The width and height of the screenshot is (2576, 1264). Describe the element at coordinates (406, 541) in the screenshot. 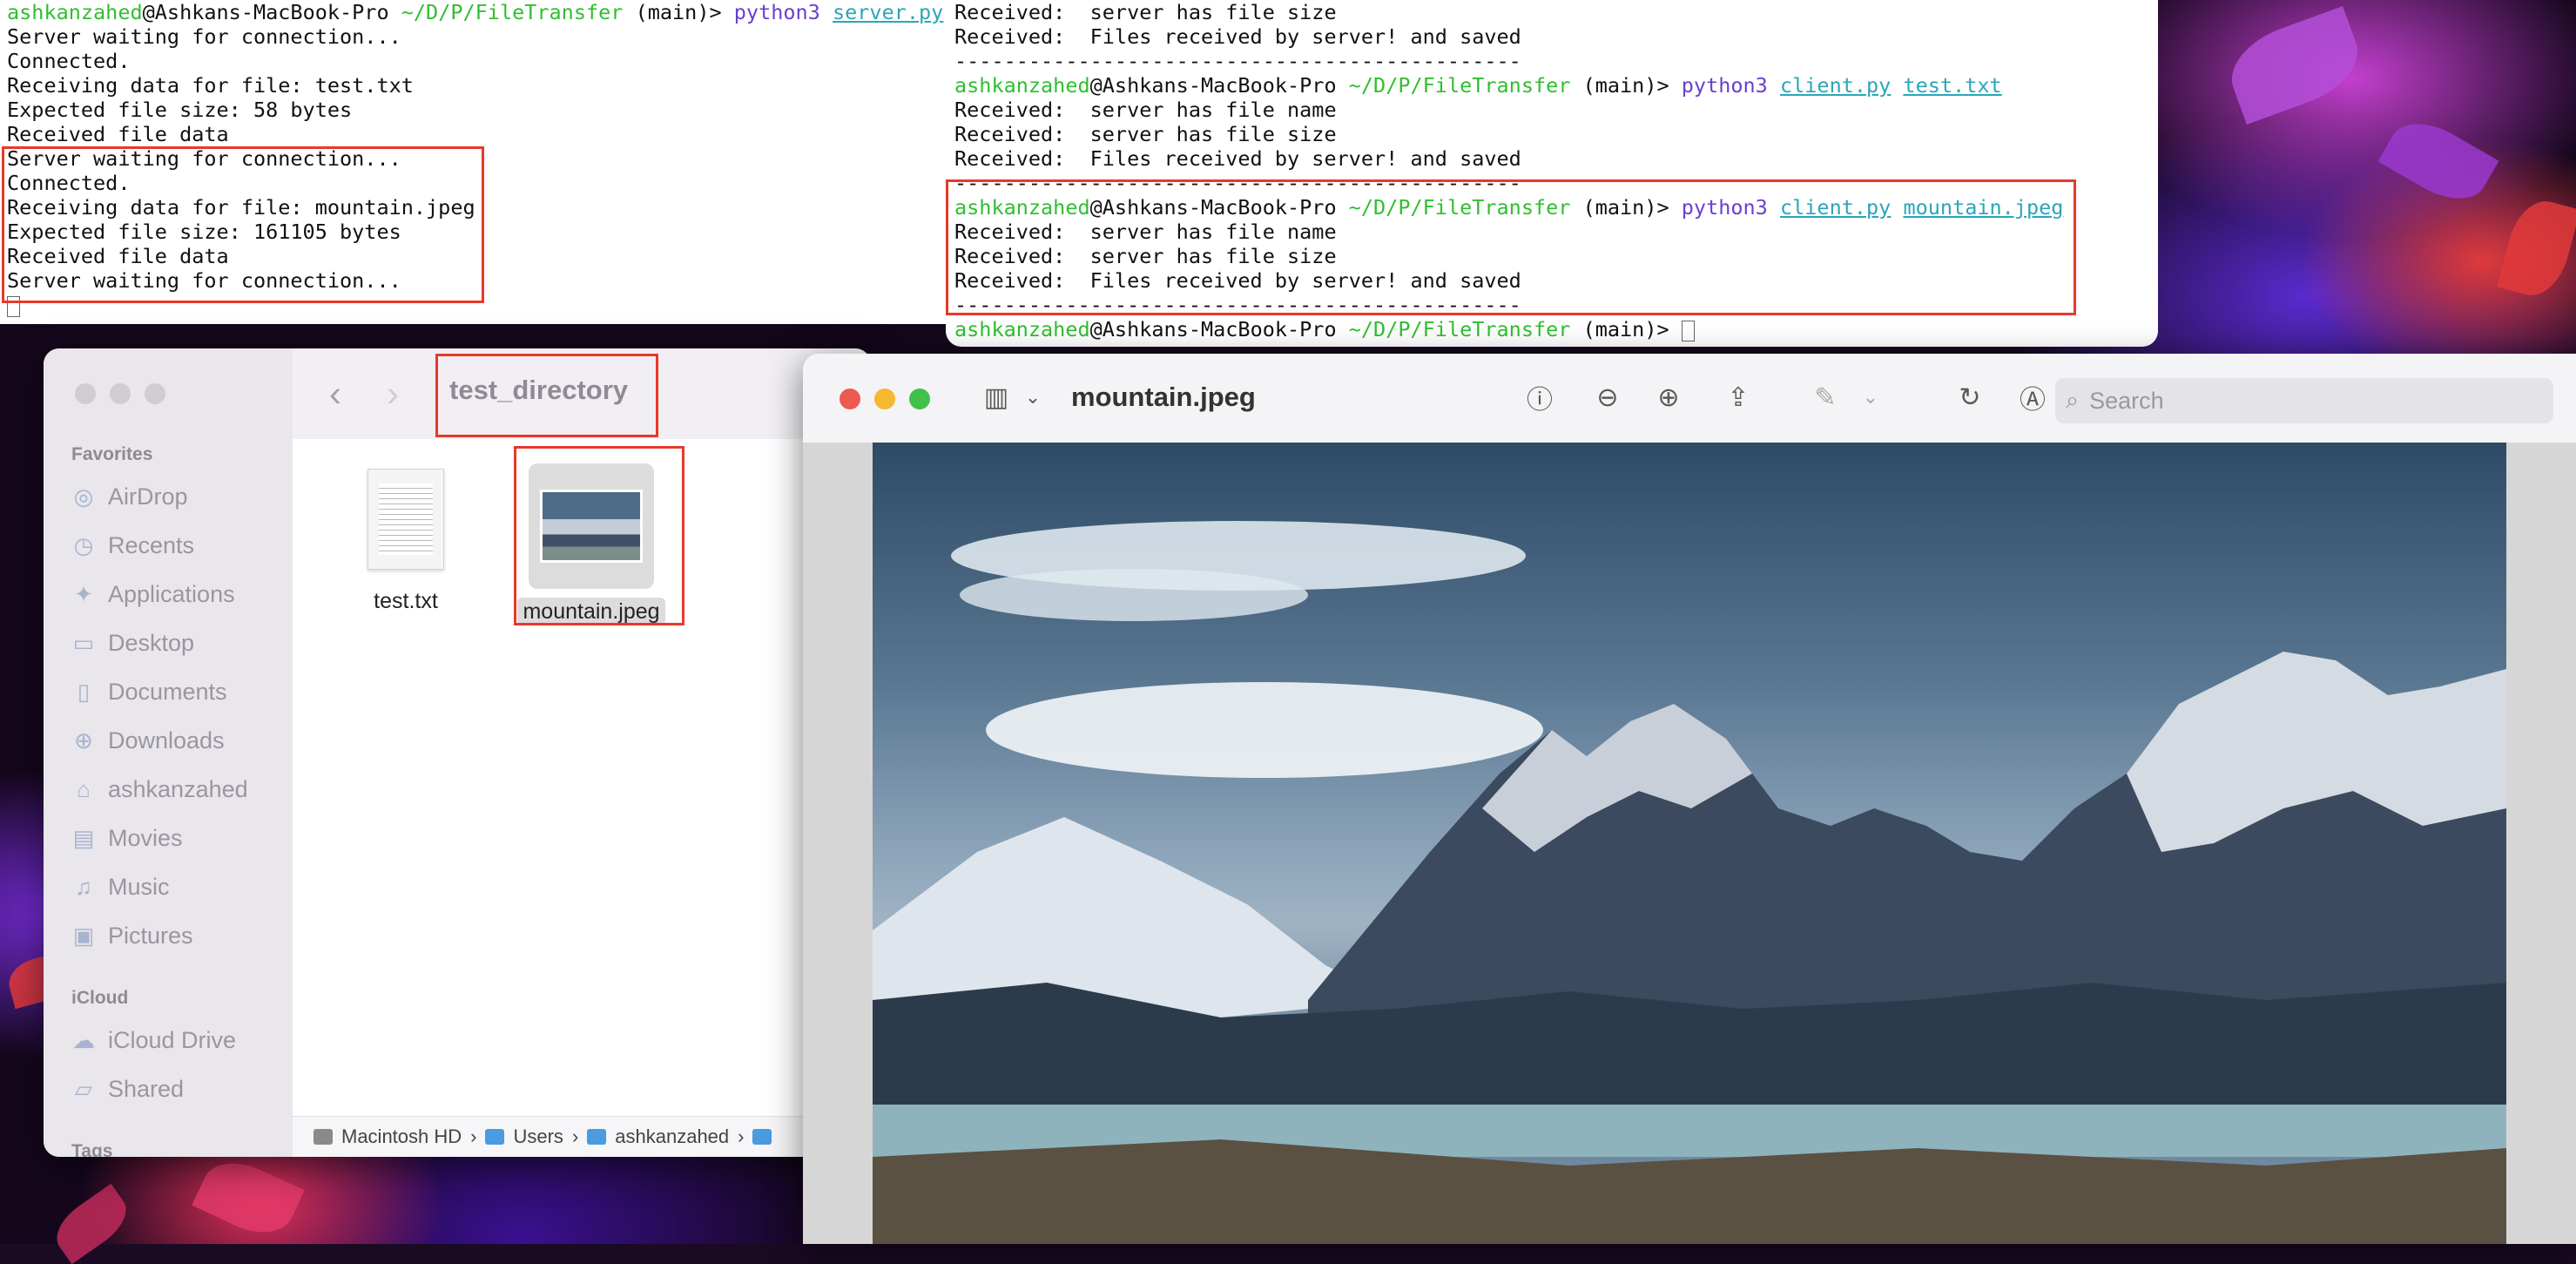

I see `file-item: test.txt` at that location.